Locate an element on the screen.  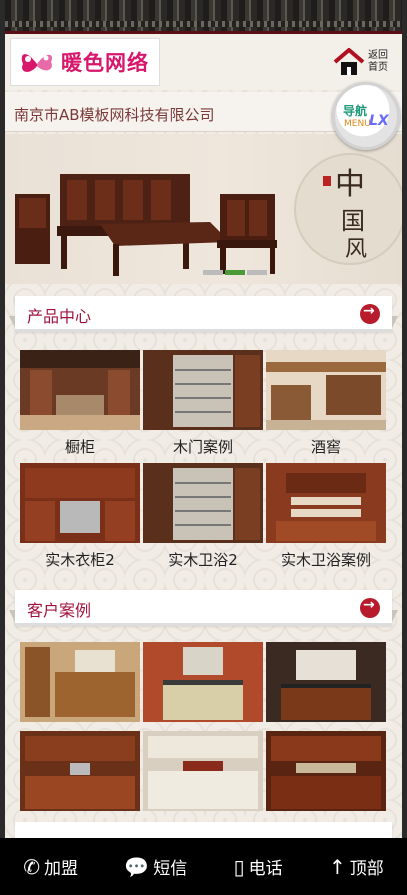
logo-text: 暖色网络 is located at coordinates (105, 63).